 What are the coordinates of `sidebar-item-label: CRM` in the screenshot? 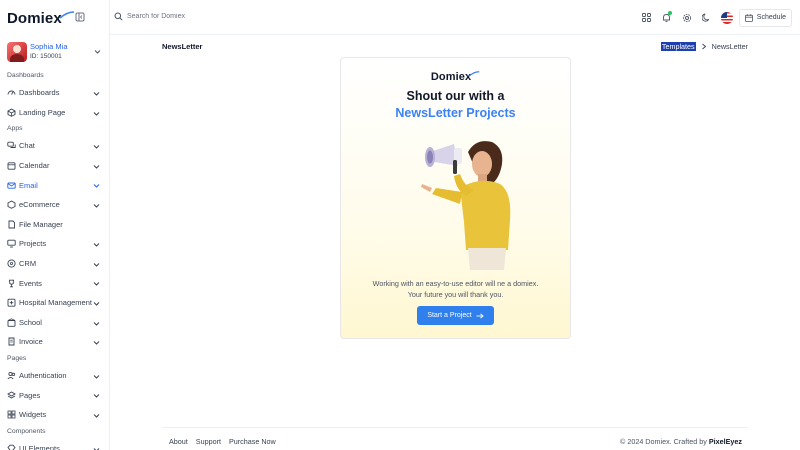 It's located at (28, 264).